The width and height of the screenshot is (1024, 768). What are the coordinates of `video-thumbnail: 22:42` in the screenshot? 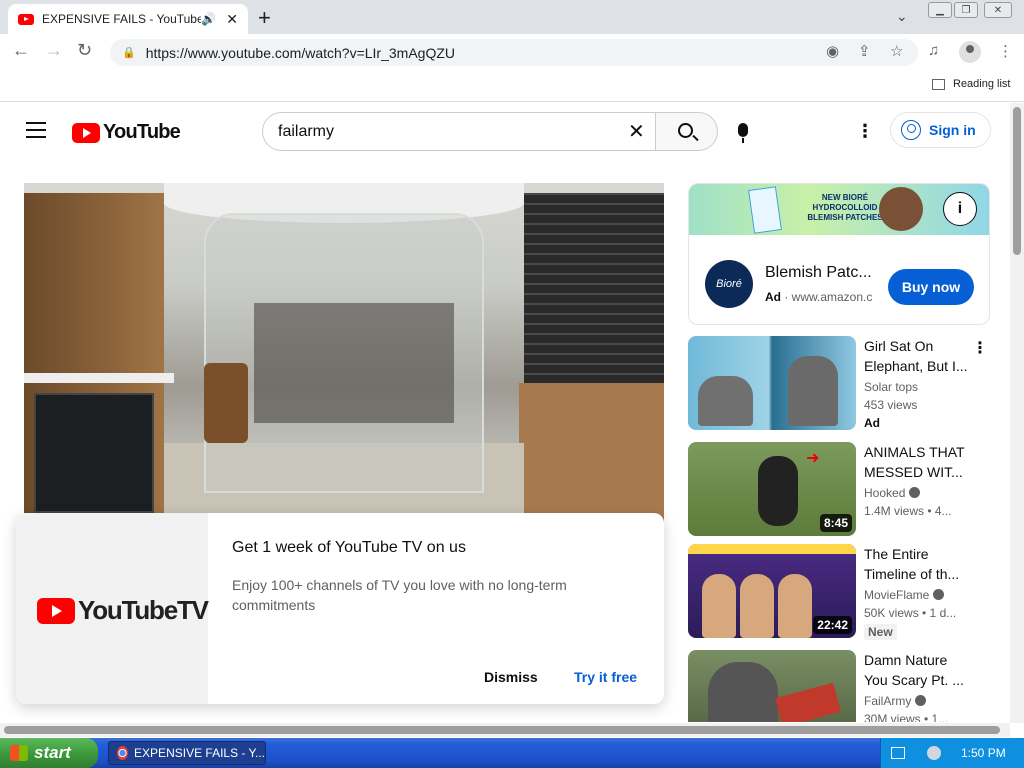 It's located at (772, 591).